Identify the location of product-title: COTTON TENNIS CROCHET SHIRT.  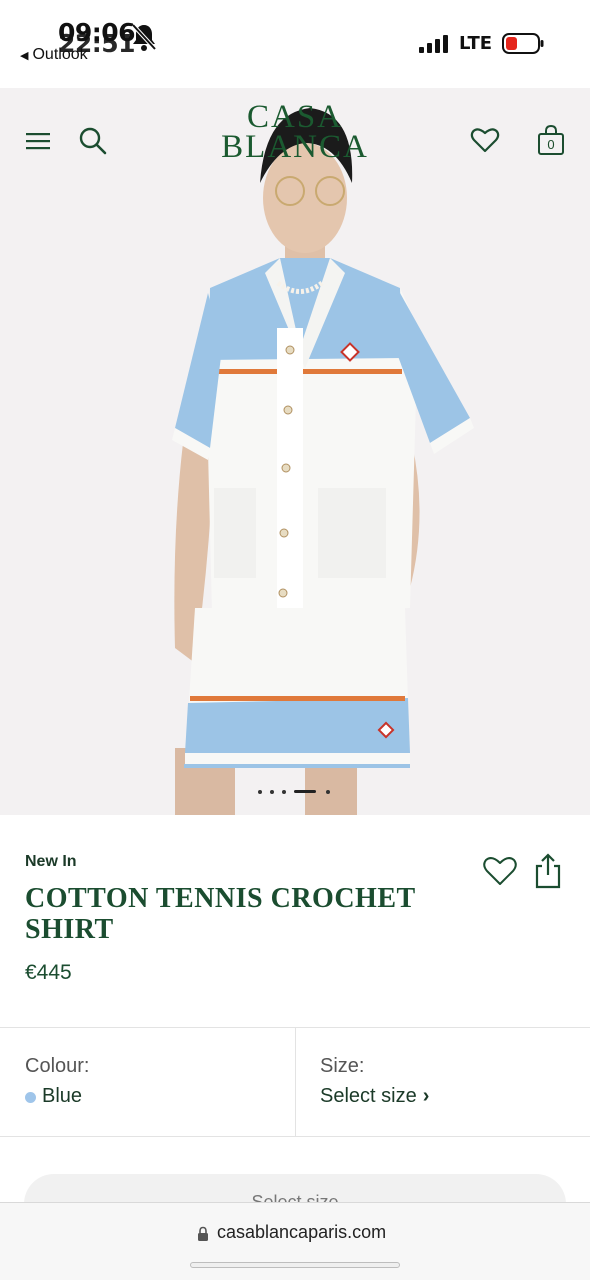
(220, 914).